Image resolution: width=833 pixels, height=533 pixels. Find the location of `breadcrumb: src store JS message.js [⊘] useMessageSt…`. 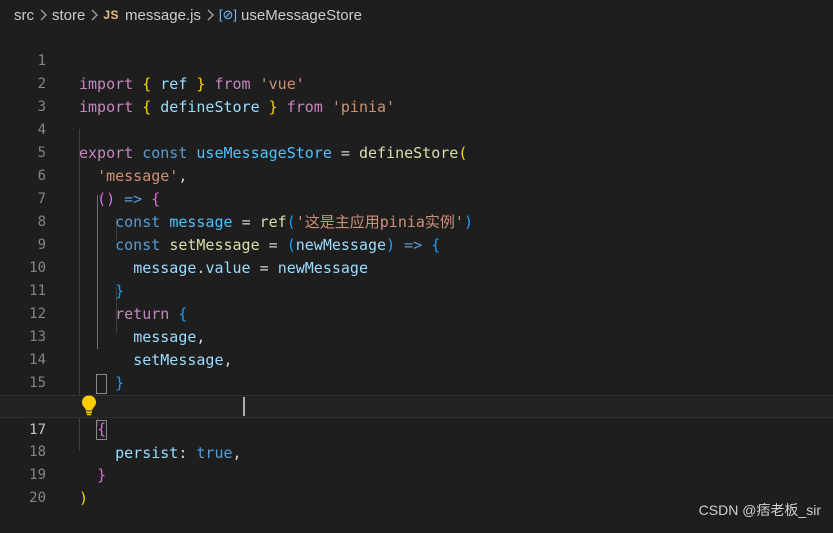

breadcrumb: src store JS message.js [⊘] useMessageSt… is located at coordinates (416, 15).